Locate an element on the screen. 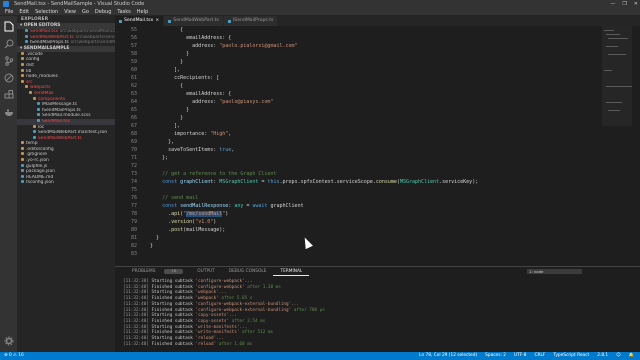 Image resolution: width=640 pixels, height=360 pixels. mouse-pointer-icon is located at coordinates (307, 242).